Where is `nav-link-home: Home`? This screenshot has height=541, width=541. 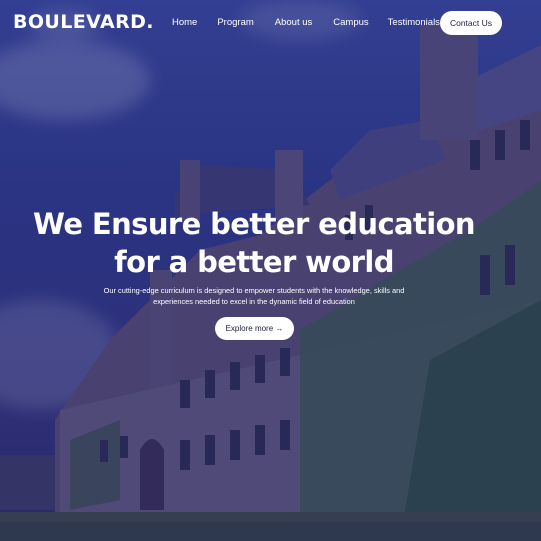
nav-link-home: Home is located at coordinates (184, 22).